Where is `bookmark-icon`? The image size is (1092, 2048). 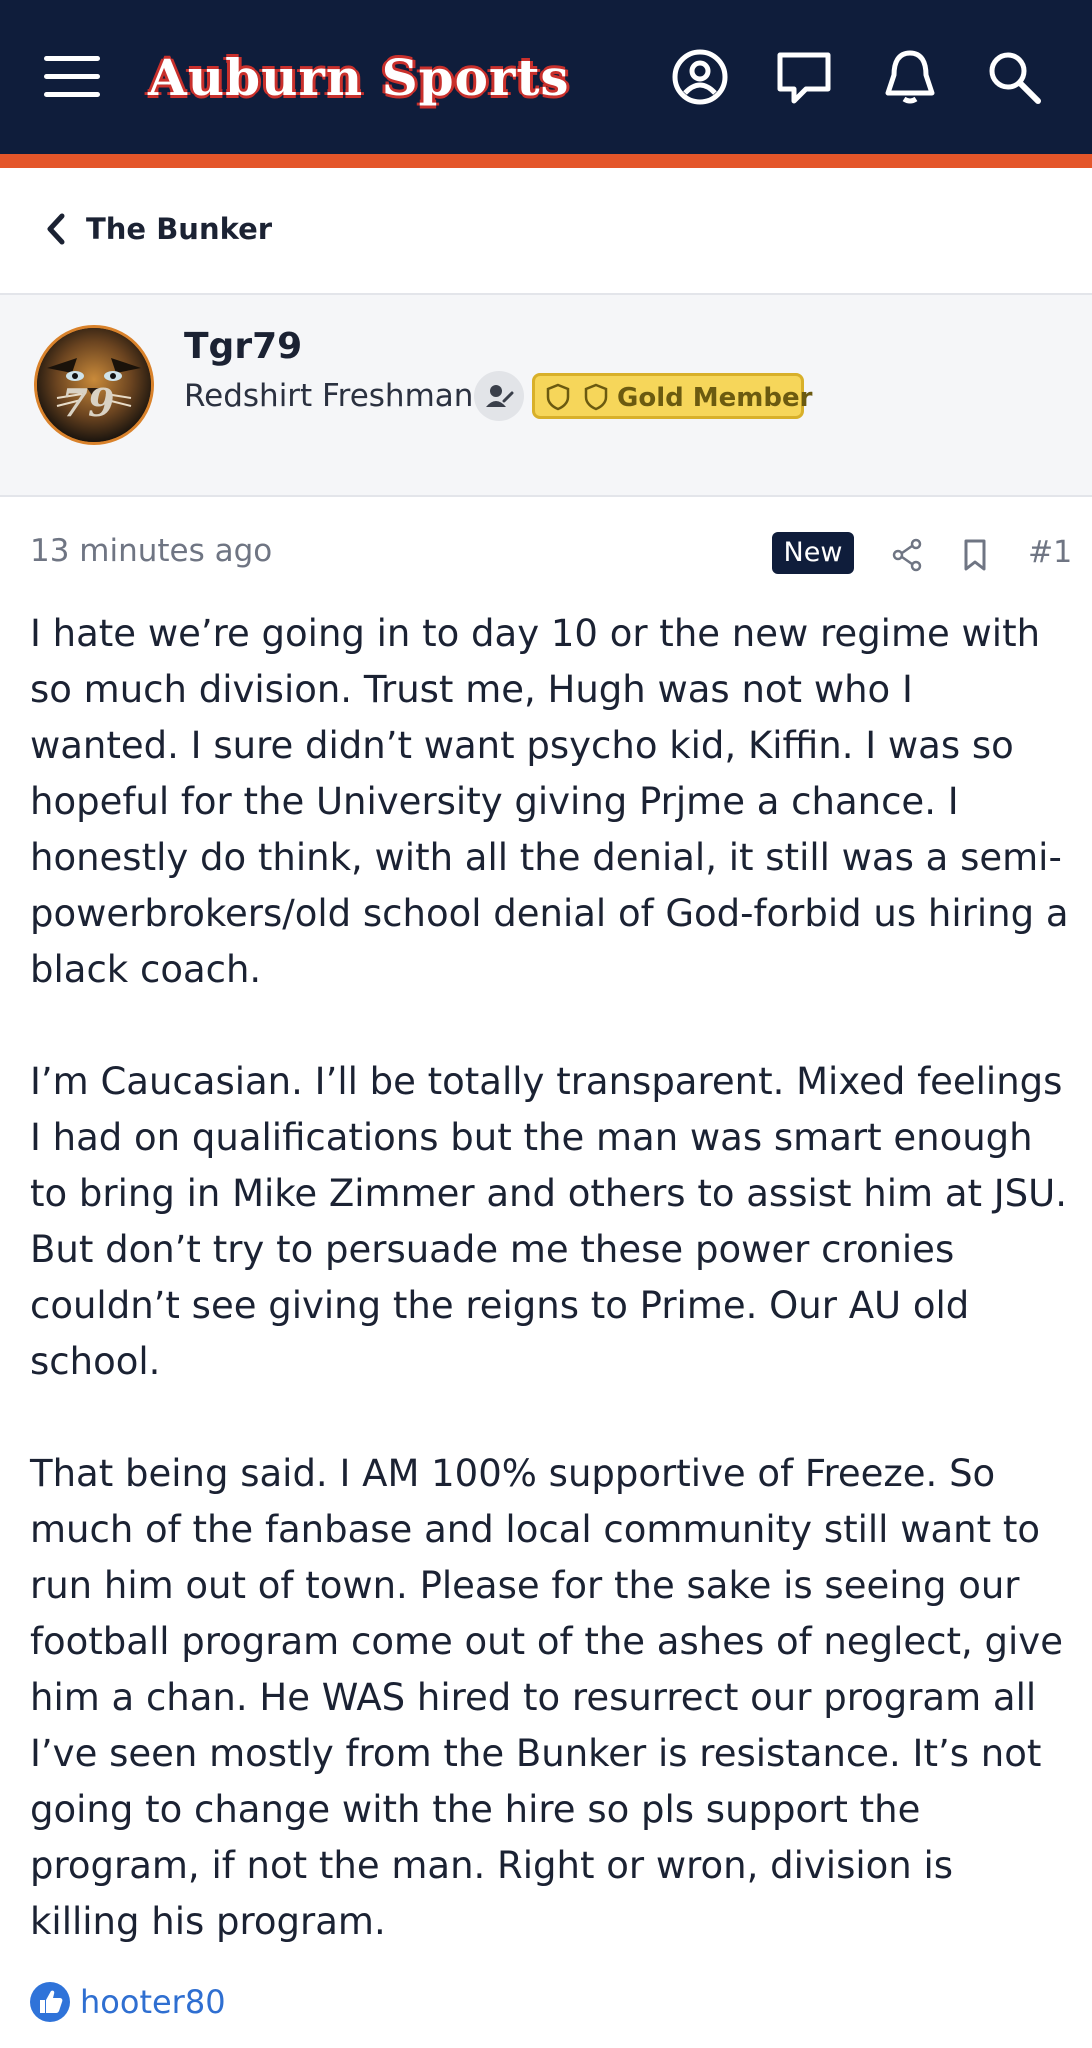
bookmark-icon is located at coordinates (975, 555).